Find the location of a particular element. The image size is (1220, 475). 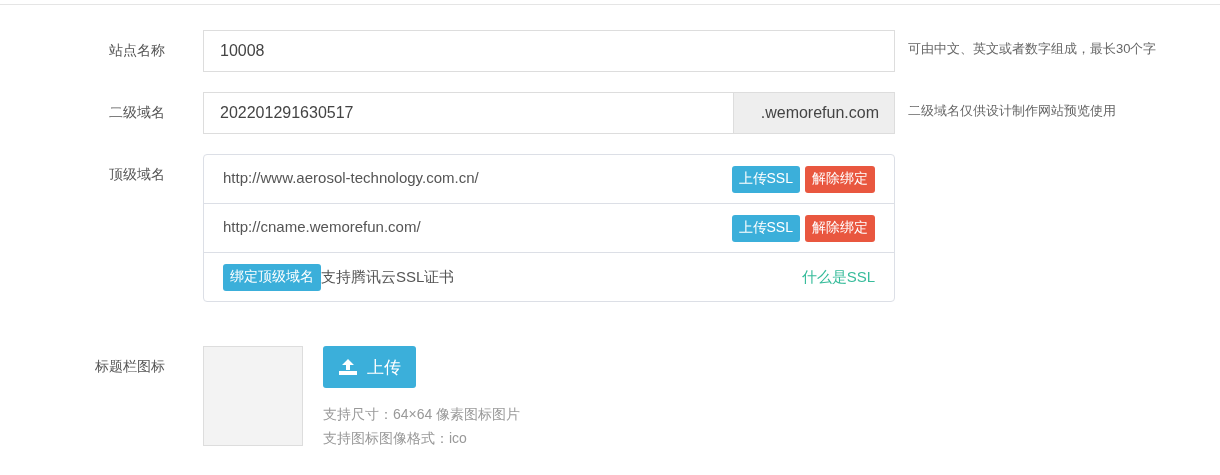

field-label: 顶级域名 is located at coordinates (137, 174).